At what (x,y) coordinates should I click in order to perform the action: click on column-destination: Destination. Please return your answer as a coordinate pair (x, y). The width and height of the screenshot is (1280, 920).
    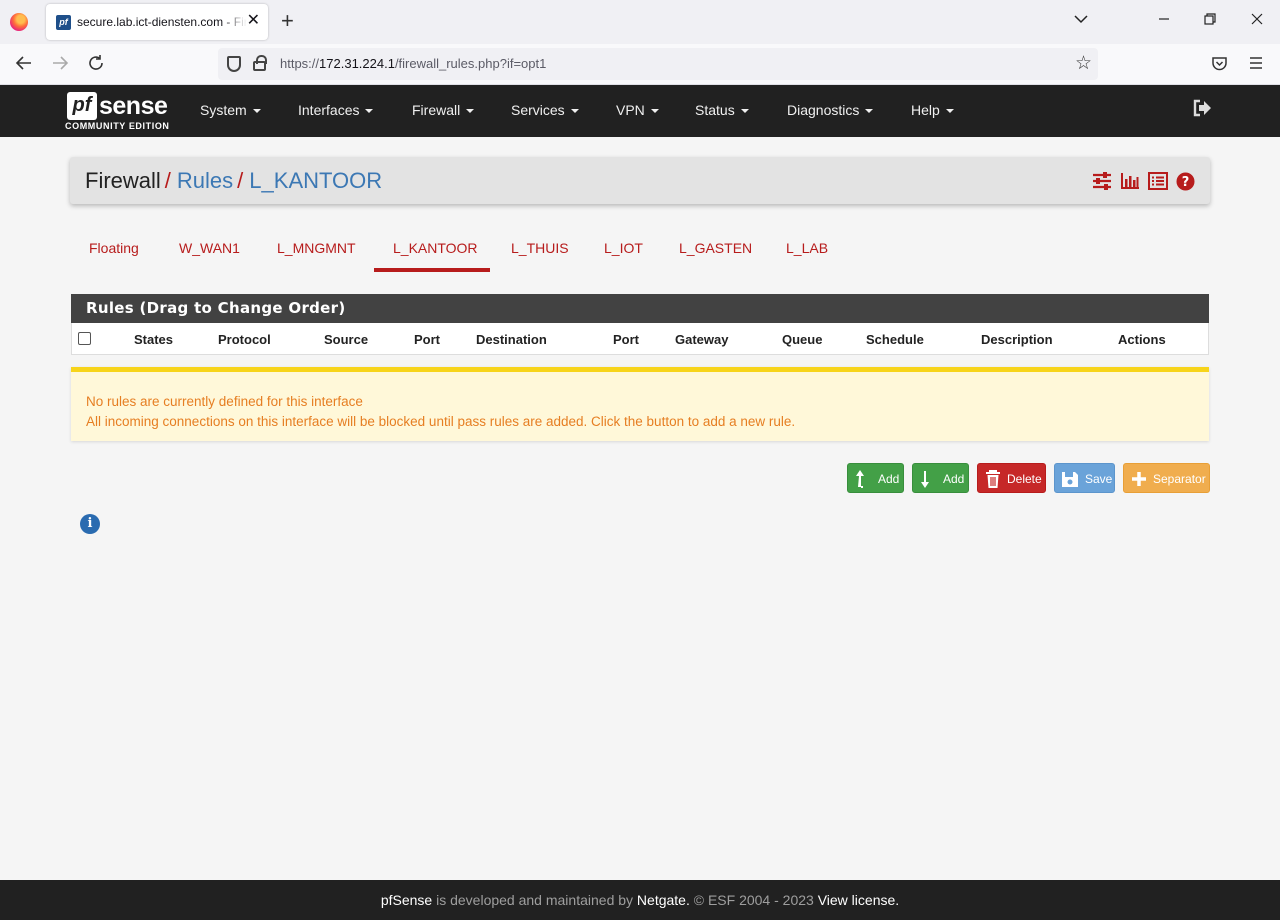
    Looking at the image, I should click on (511, 339).